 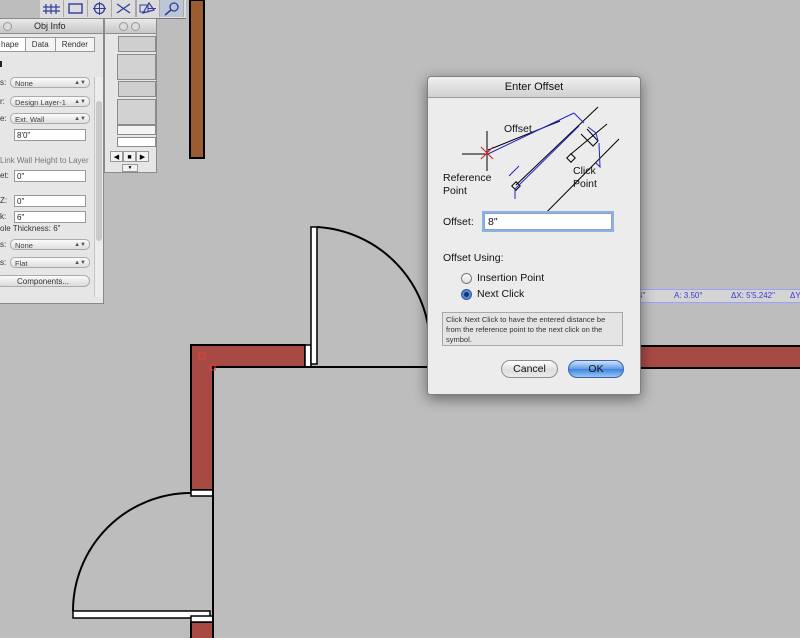 What do you see at coordinates (136, 130) in the screenshot?
I see `line-weight-field` at bounding box center [136, 130].